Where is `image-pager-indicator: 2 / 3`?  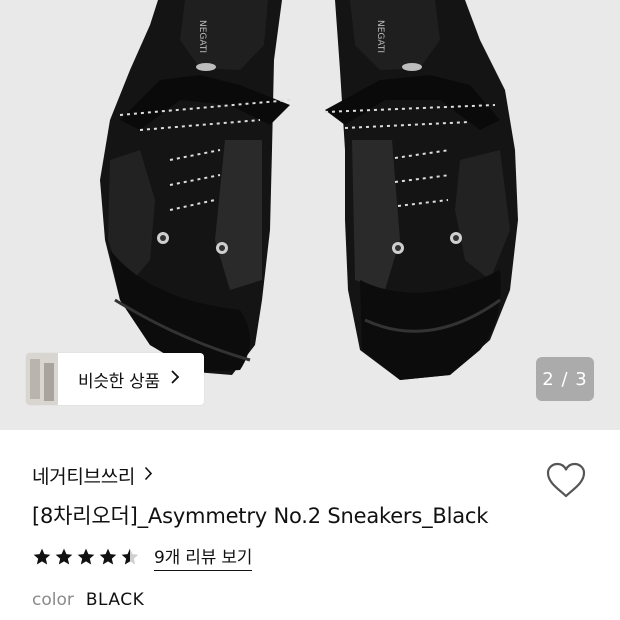 image-pager-indicator: 2 / 3 is located at coordinates (565, 379).